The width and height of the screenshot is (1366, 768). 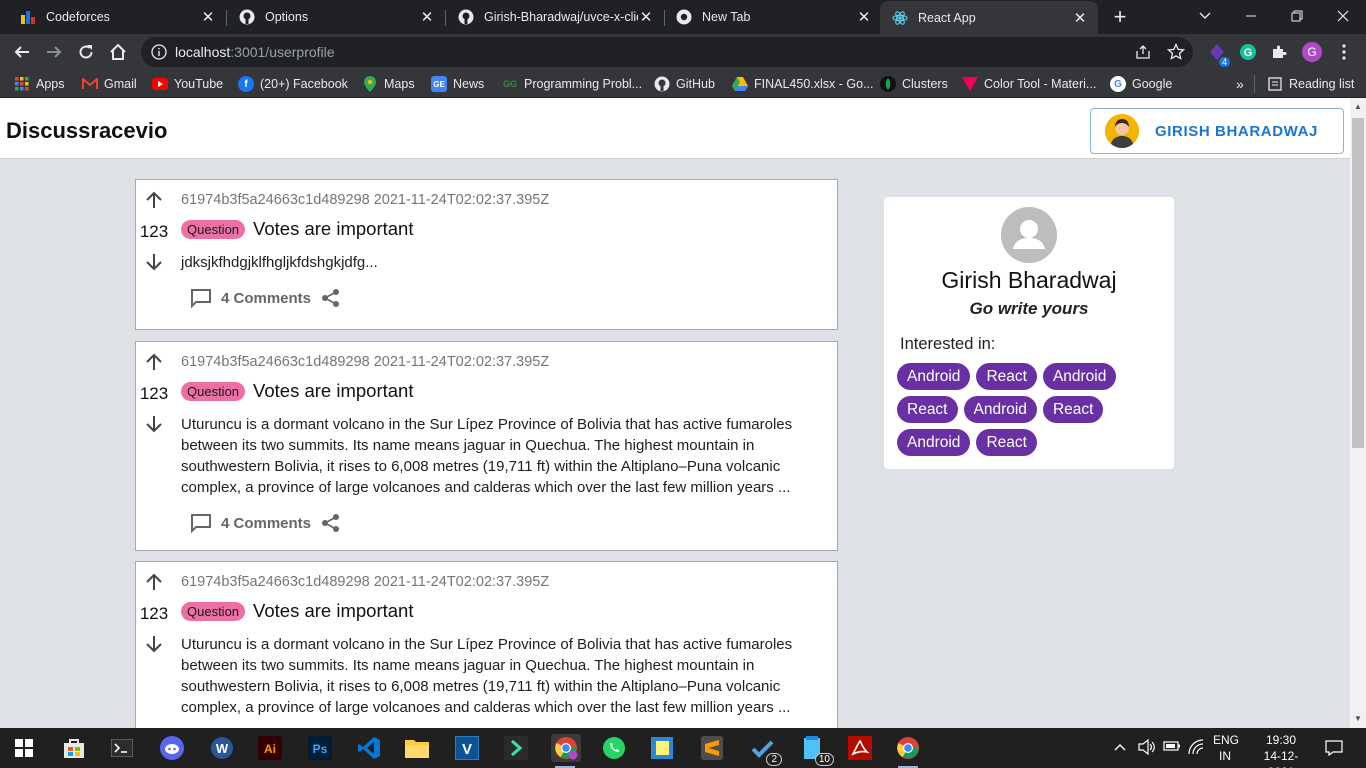 I want to click on back-button, so click(x=22, y=52).